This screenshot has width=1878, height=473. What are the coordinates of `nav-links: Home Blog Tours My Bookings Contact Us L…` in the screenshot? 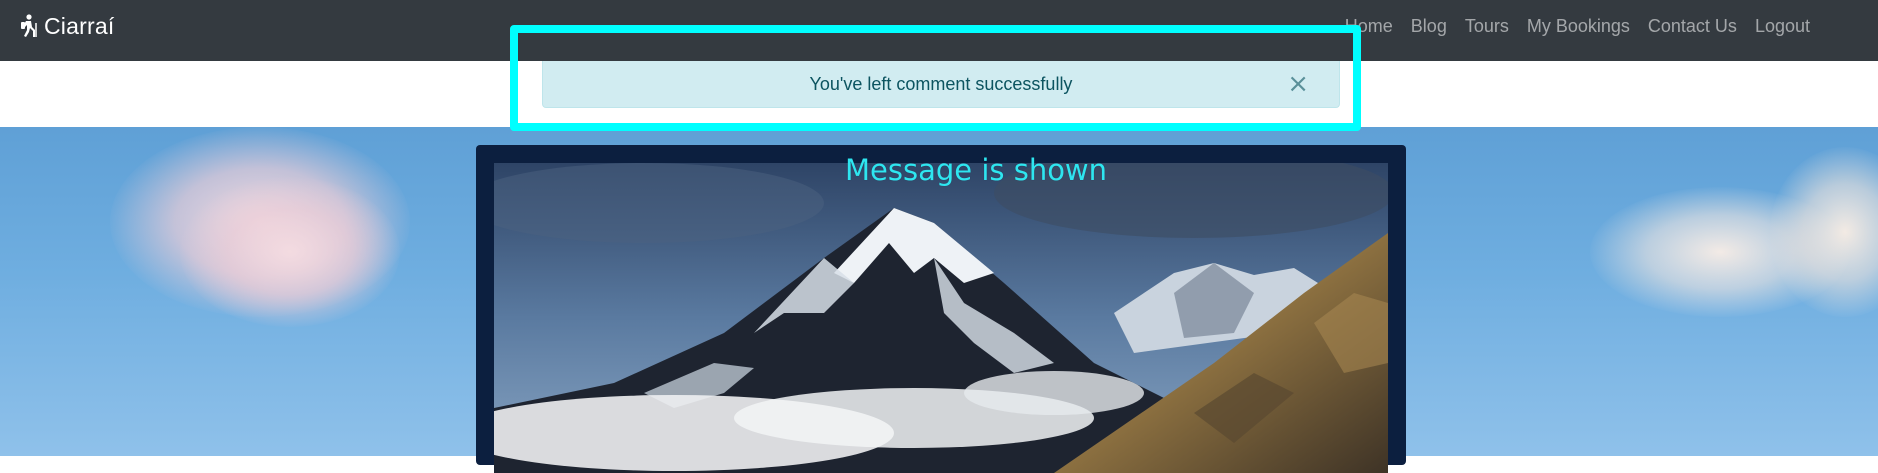 It's located at (1577, 26).